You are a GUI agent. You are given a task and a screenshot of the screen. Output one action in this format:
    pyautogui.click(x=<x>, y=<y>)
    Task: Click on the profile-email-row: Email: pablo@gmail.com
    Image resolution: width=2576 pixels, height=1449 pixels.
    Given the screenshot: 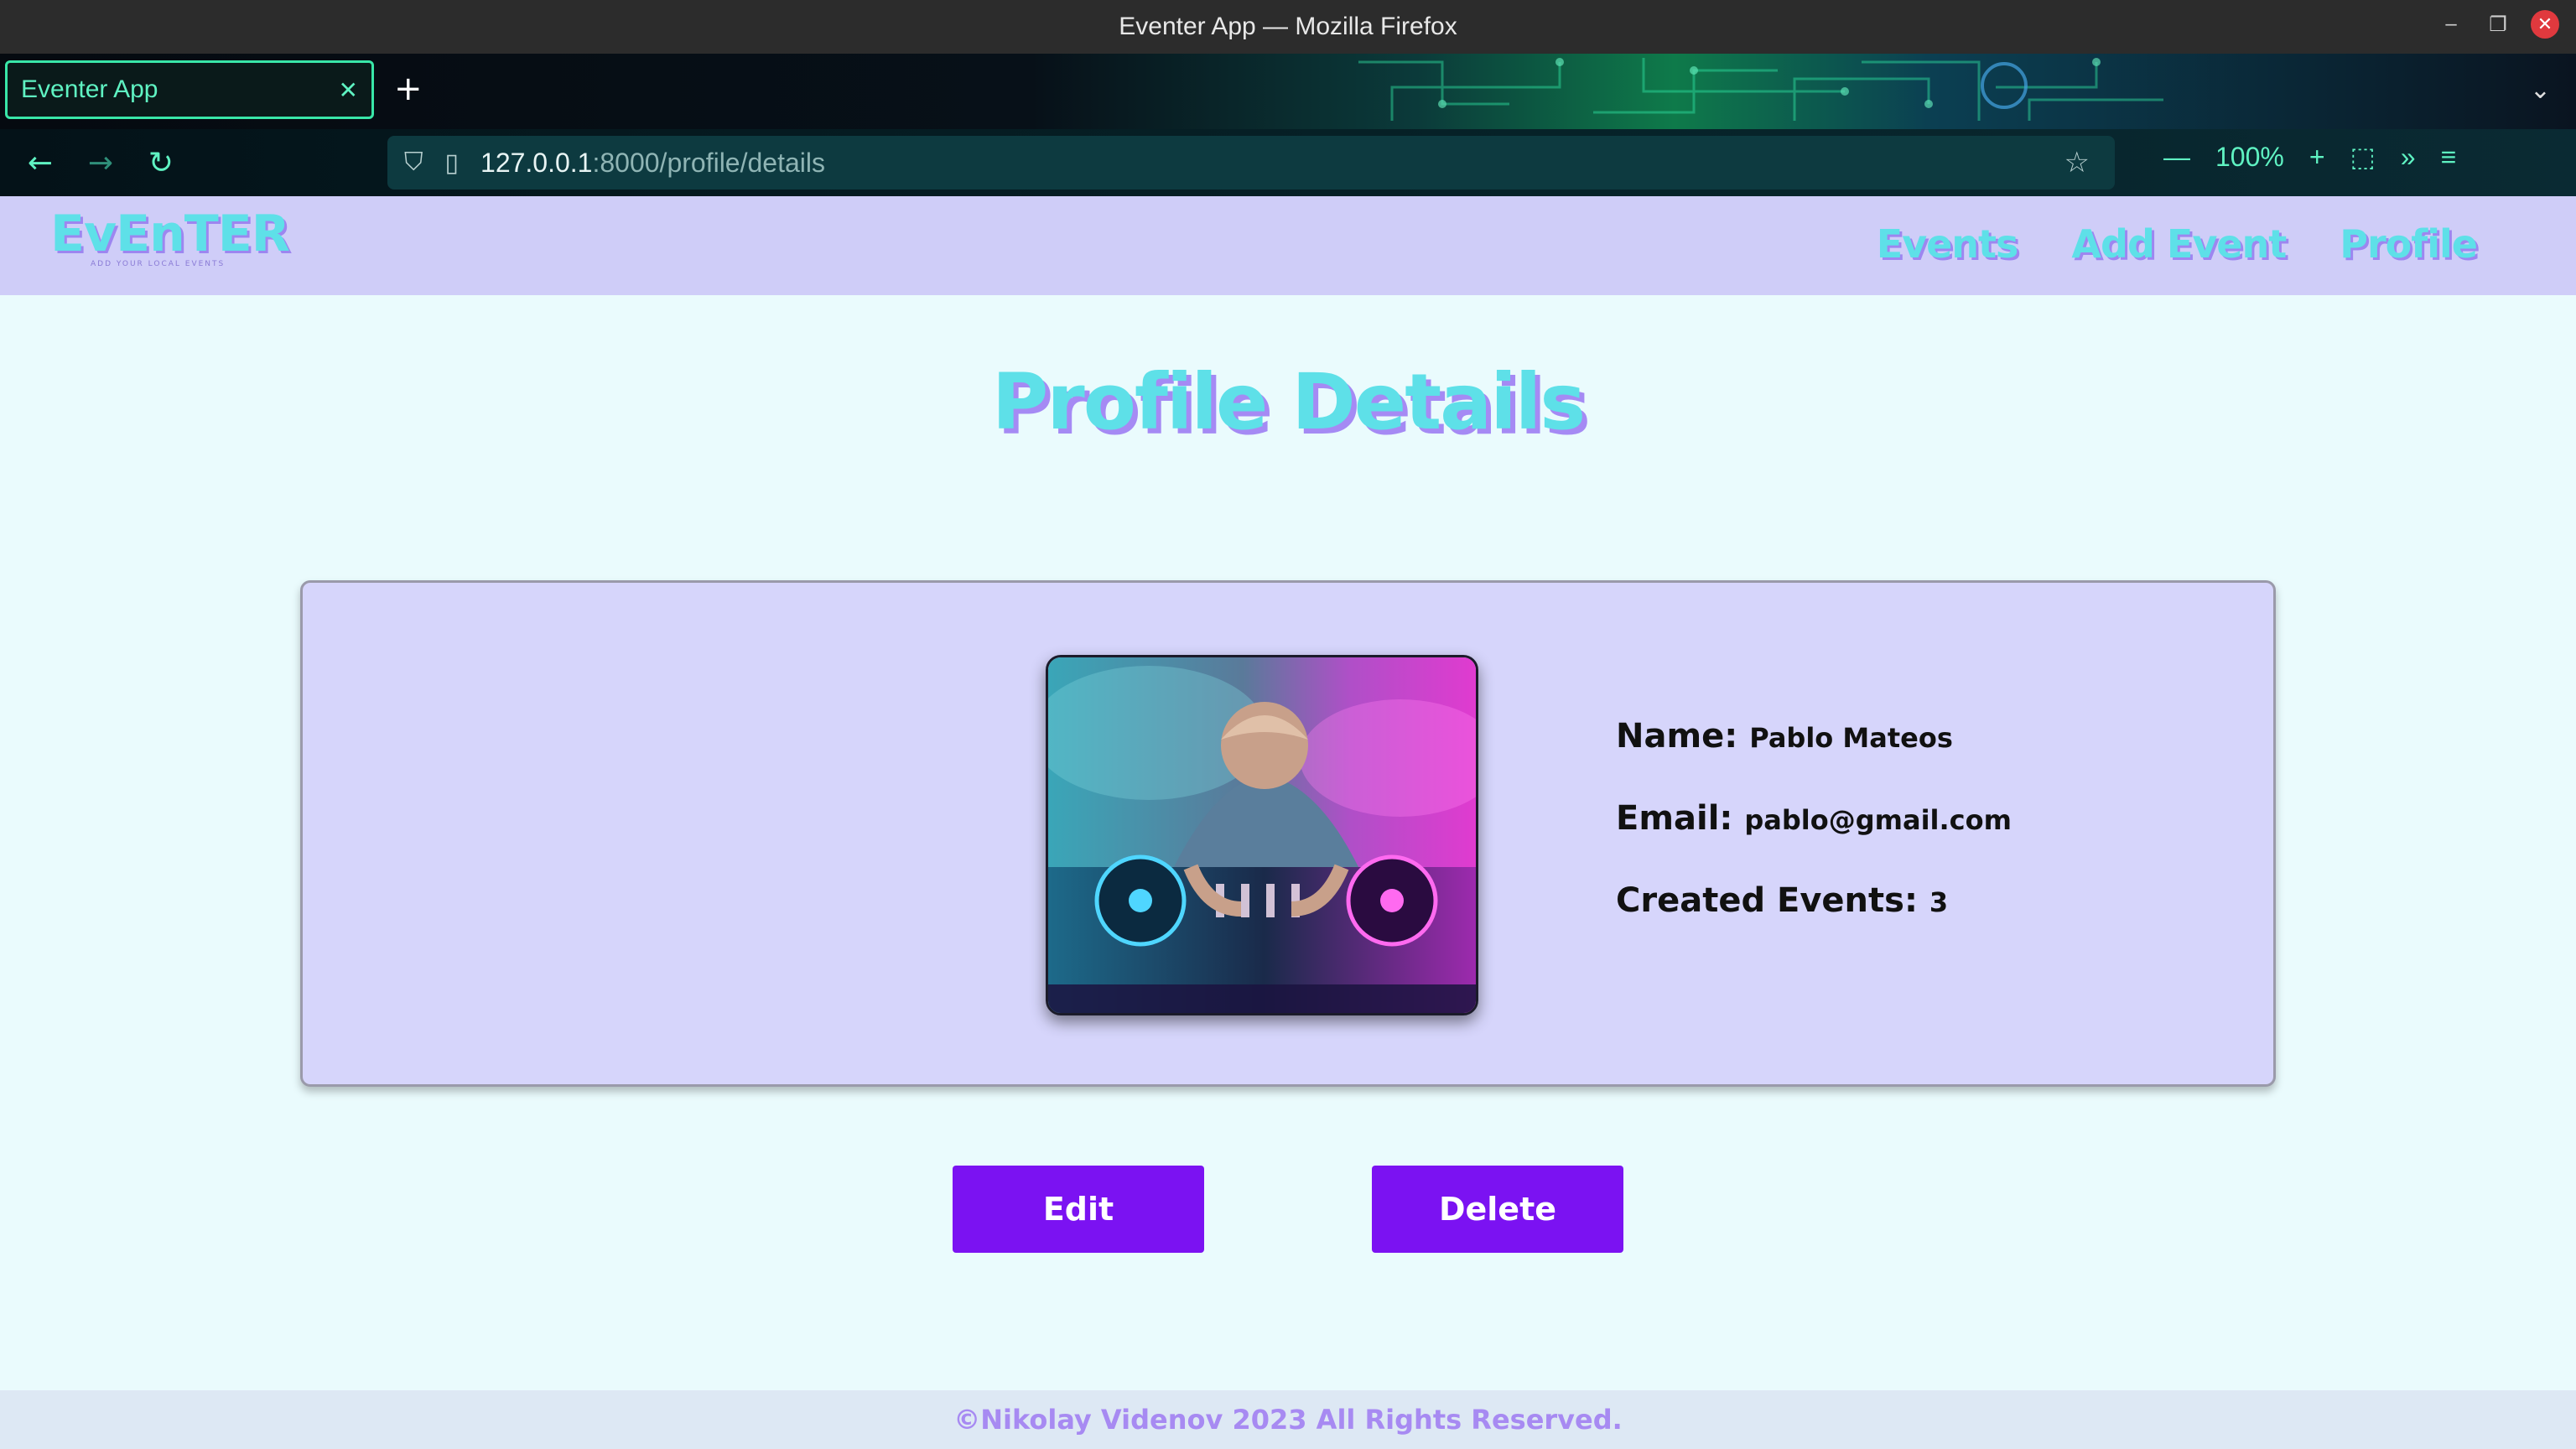 What is the action you would take?
    pyautogui.click(x=1814, y=818)
    